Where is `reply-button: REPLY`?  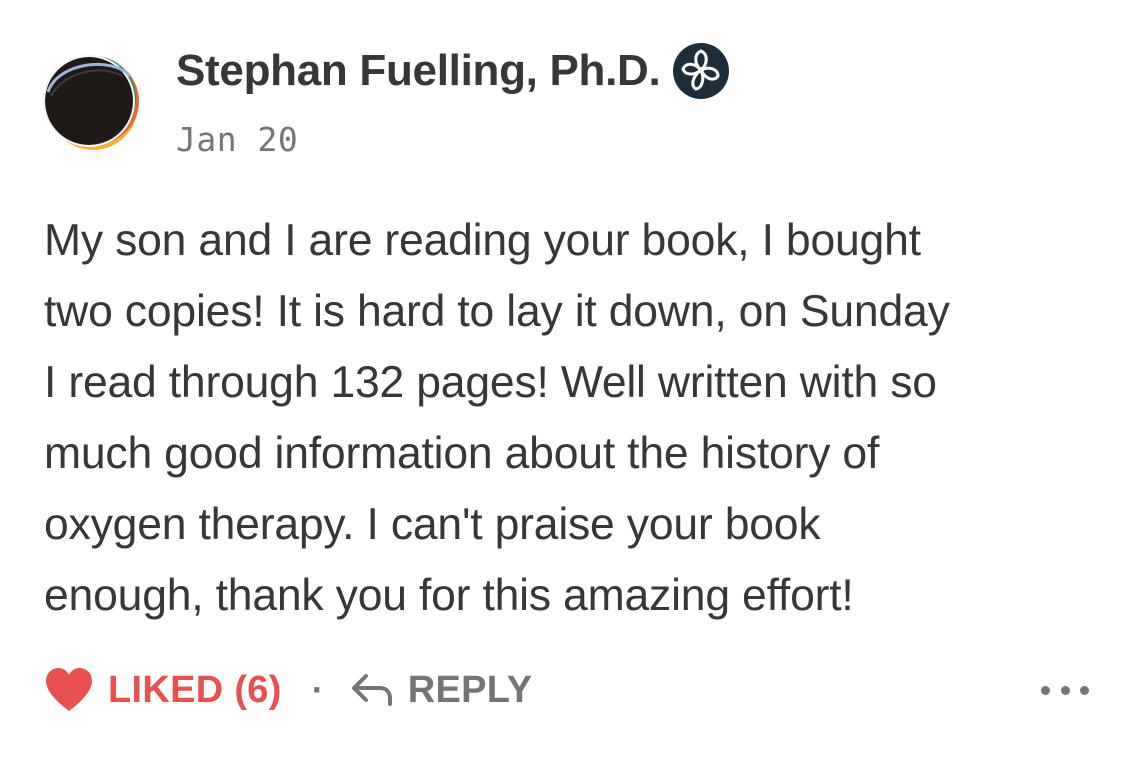
reply-button: REPLY is located at coordinates (441, 690).